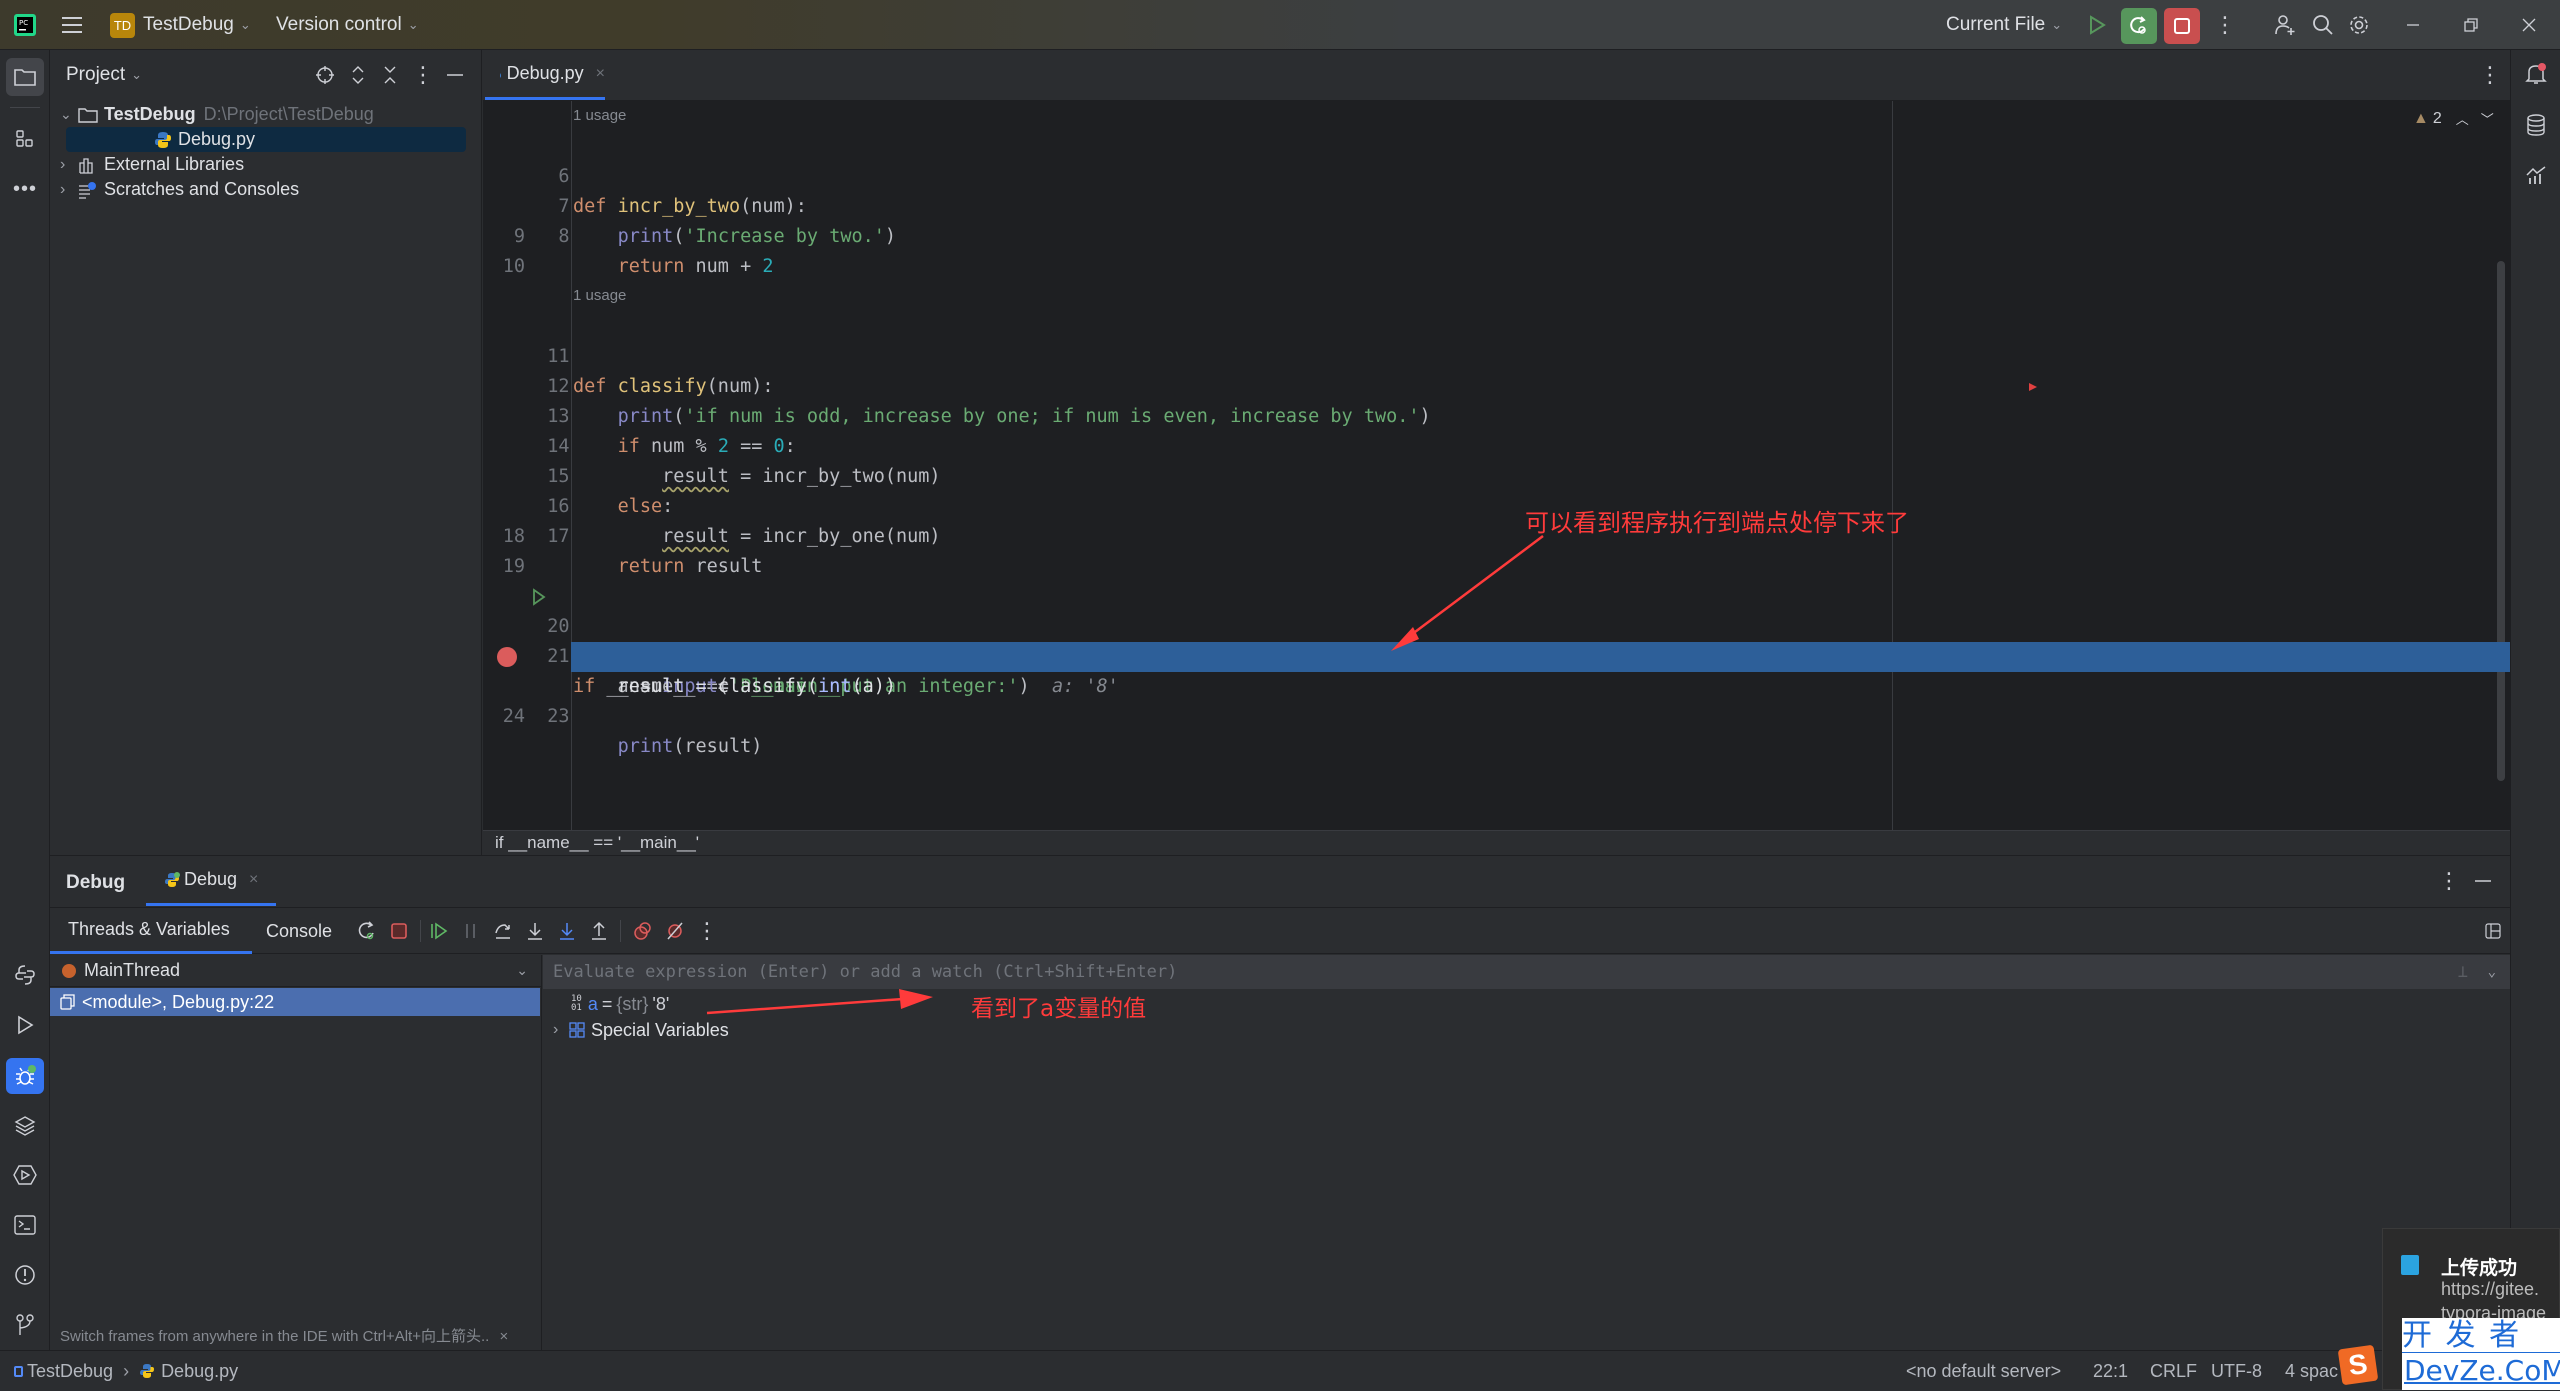 Image resolution: width=2560 pixels, height=1391 pixels. What do you see at coordinates (87, 190) in the screenshot?
I see `scratches-icon` at bounding box center [87, 190].